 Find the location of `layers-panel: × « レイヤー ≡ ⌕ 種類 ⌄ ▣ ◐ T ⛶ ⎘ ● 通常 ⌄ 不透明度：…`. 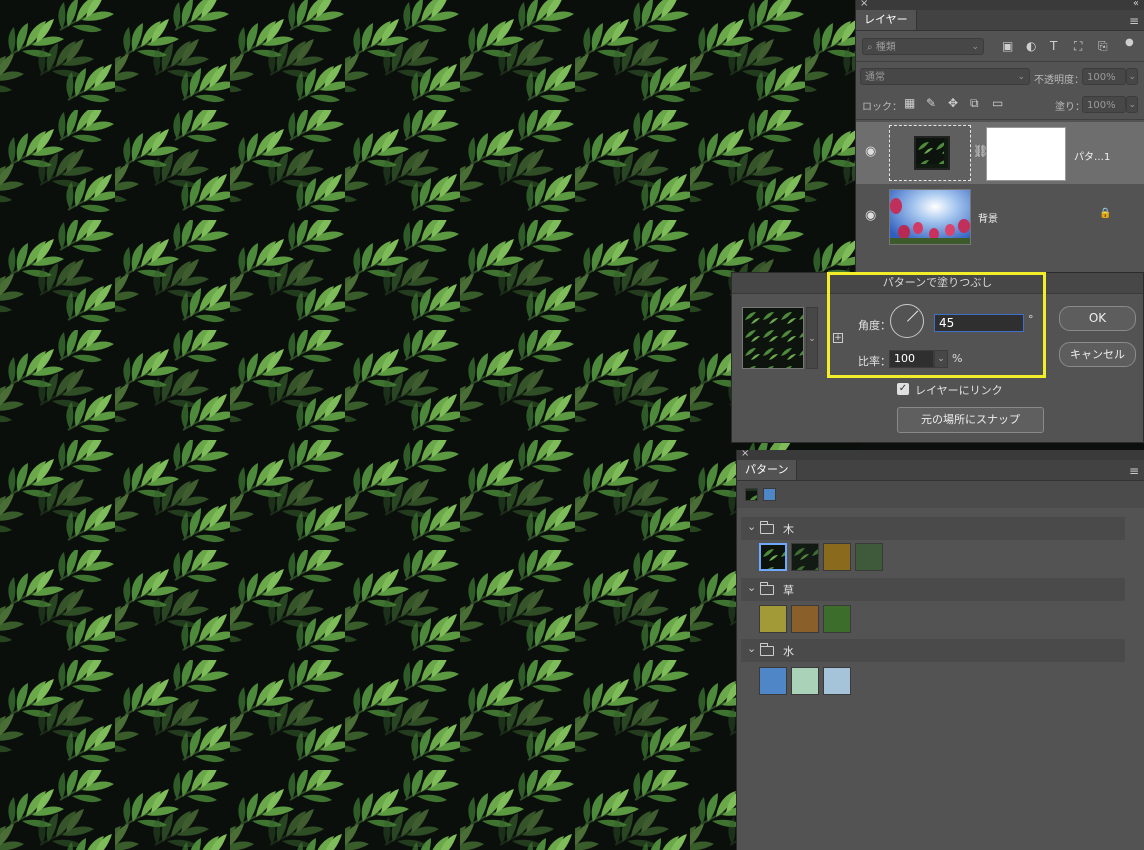

layers-panel: × « レイヤー ≡ ⌕ 種類 ⌄ ▣ ◐ T ⛶ ⎘ ● 通常 ⌄ 不透明度：… is located at coordinates (999, 136).